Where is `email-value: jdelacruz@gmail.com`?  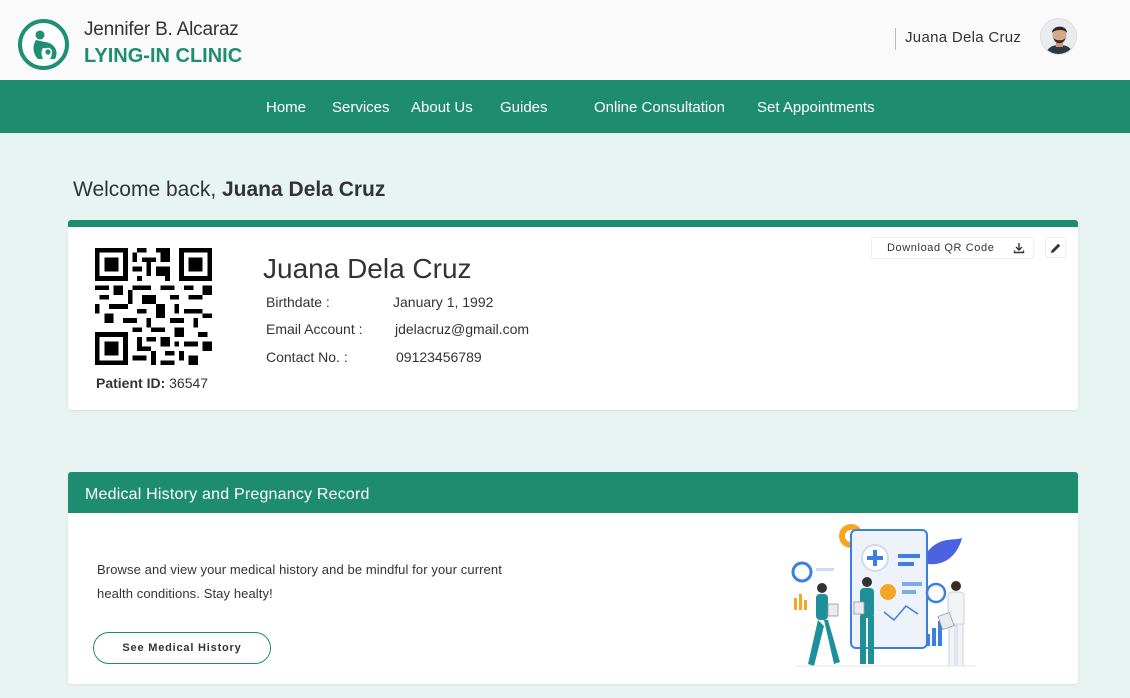
email-value: jdelacruz@gmail.com is located at coordinates (462, 329).